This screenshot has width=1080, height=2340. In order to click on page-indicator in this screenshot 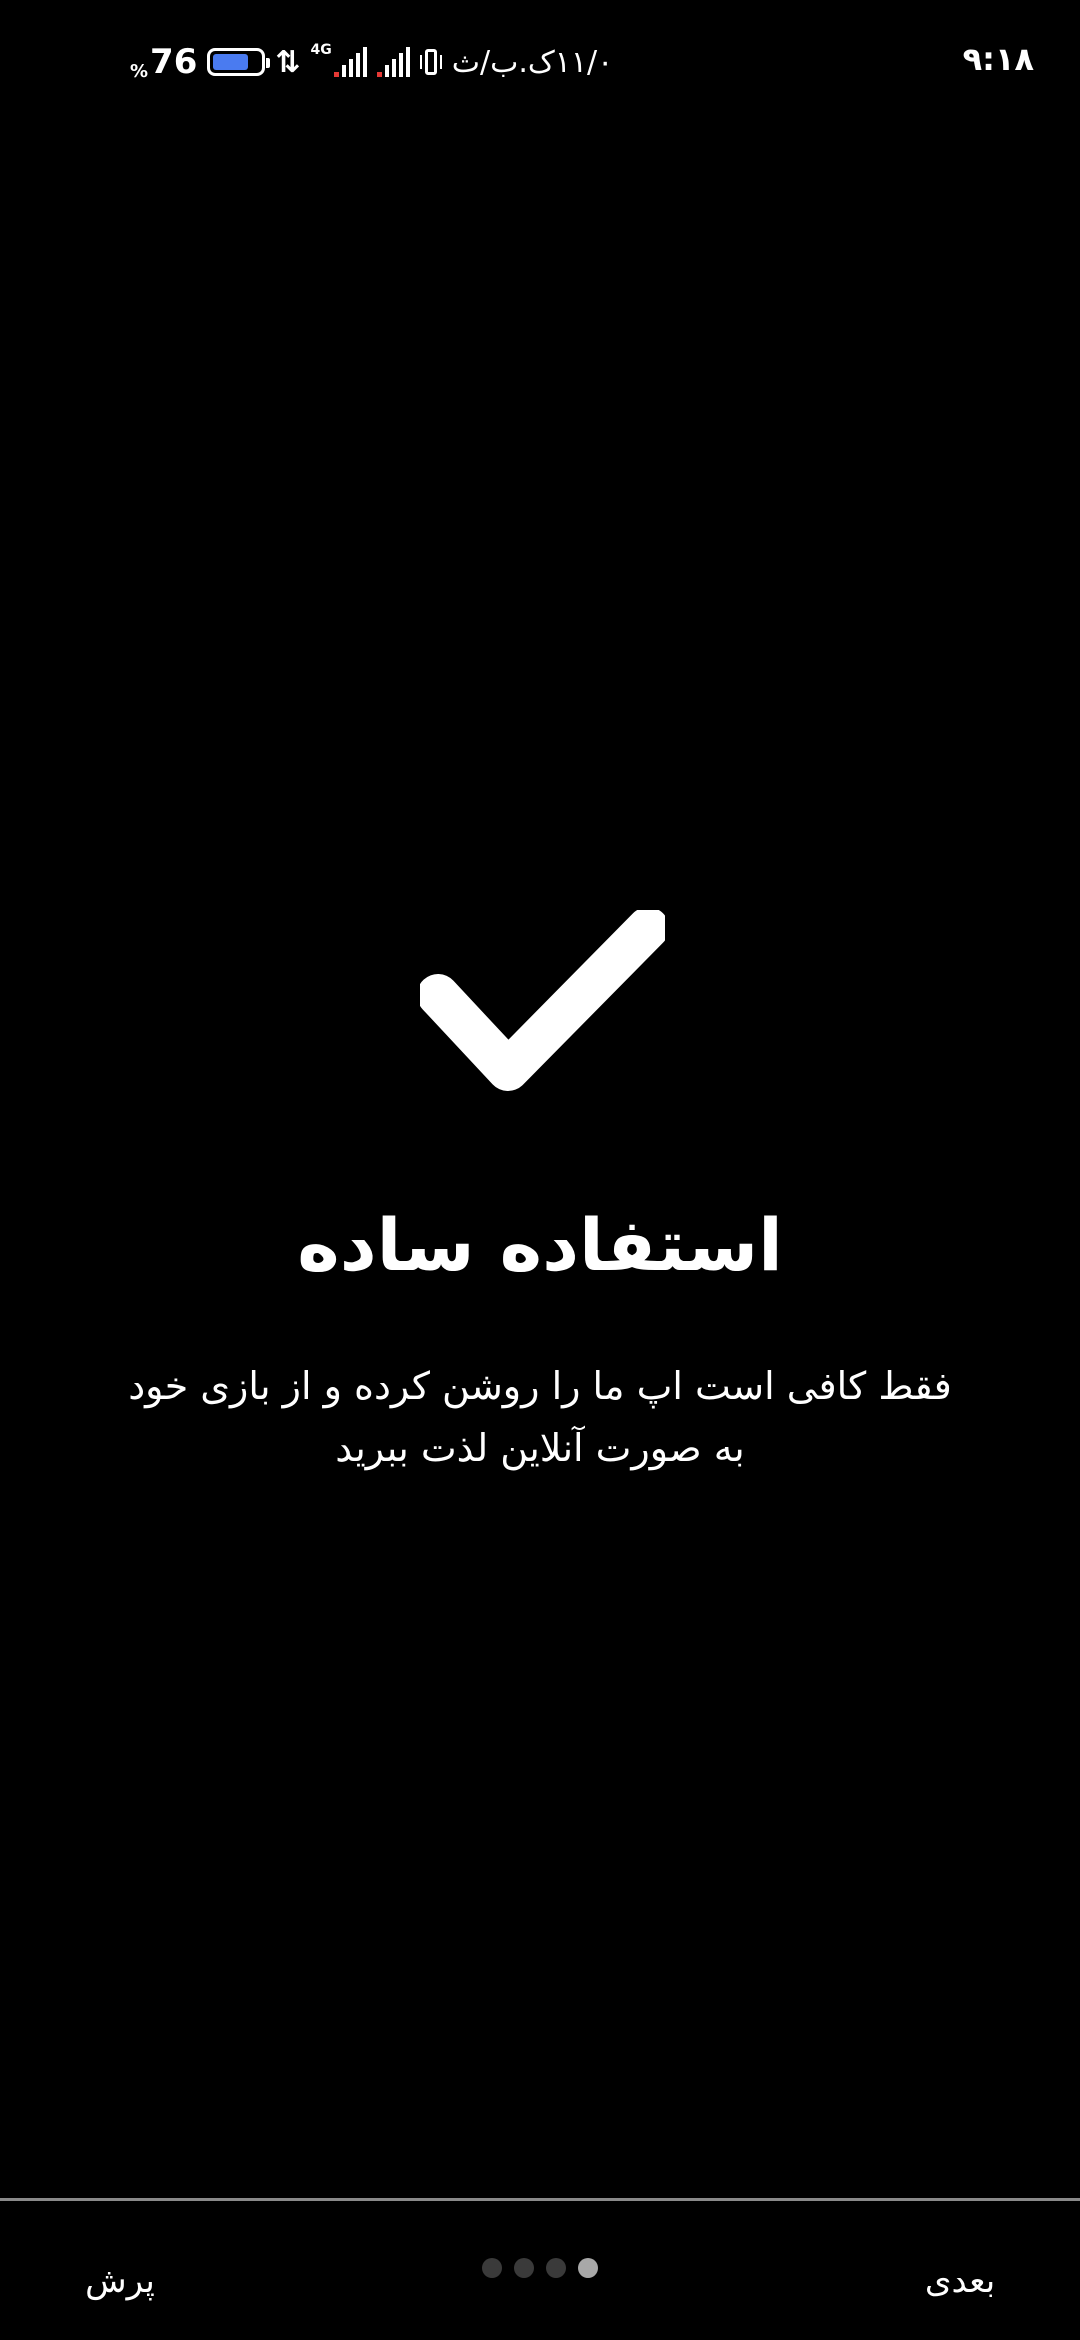, I will do `click(540, 2268)`.